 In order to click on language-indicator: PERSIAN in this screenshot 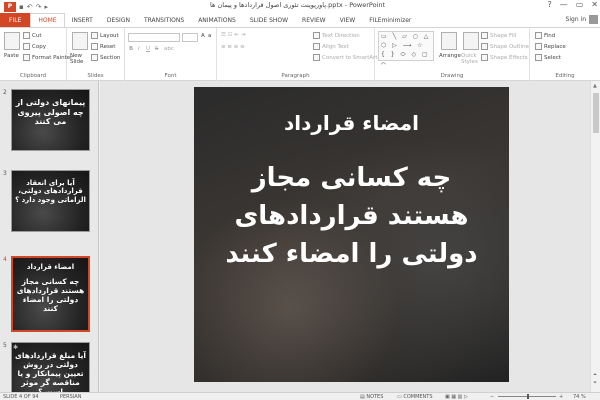, I will do `click(70, 397)`.